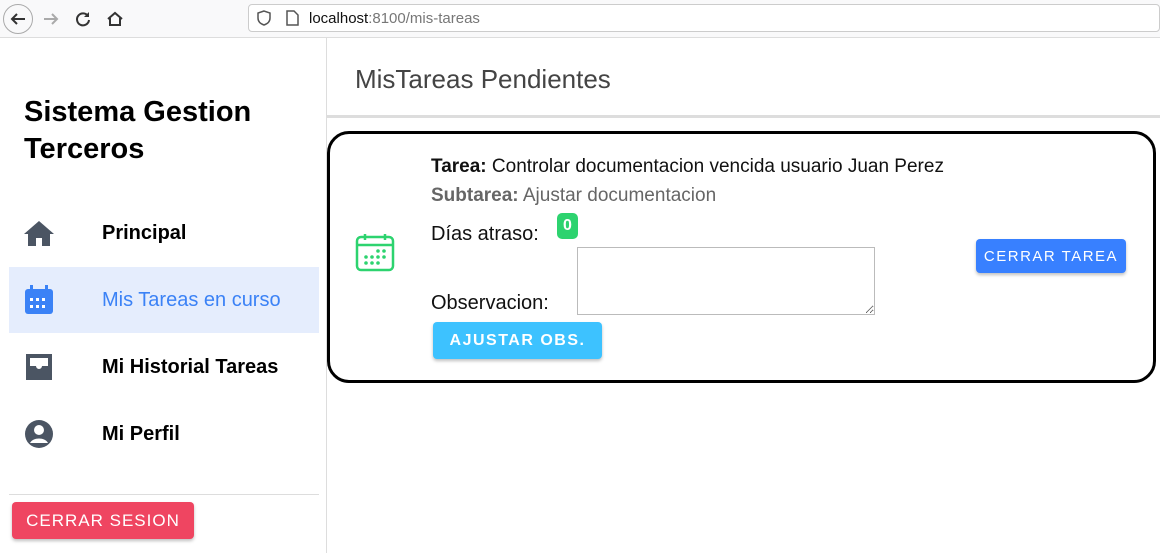  What do you see at coordinates (264, 18) in the screenshot?
I see `shield-icon` at bounding box center [264, 18].